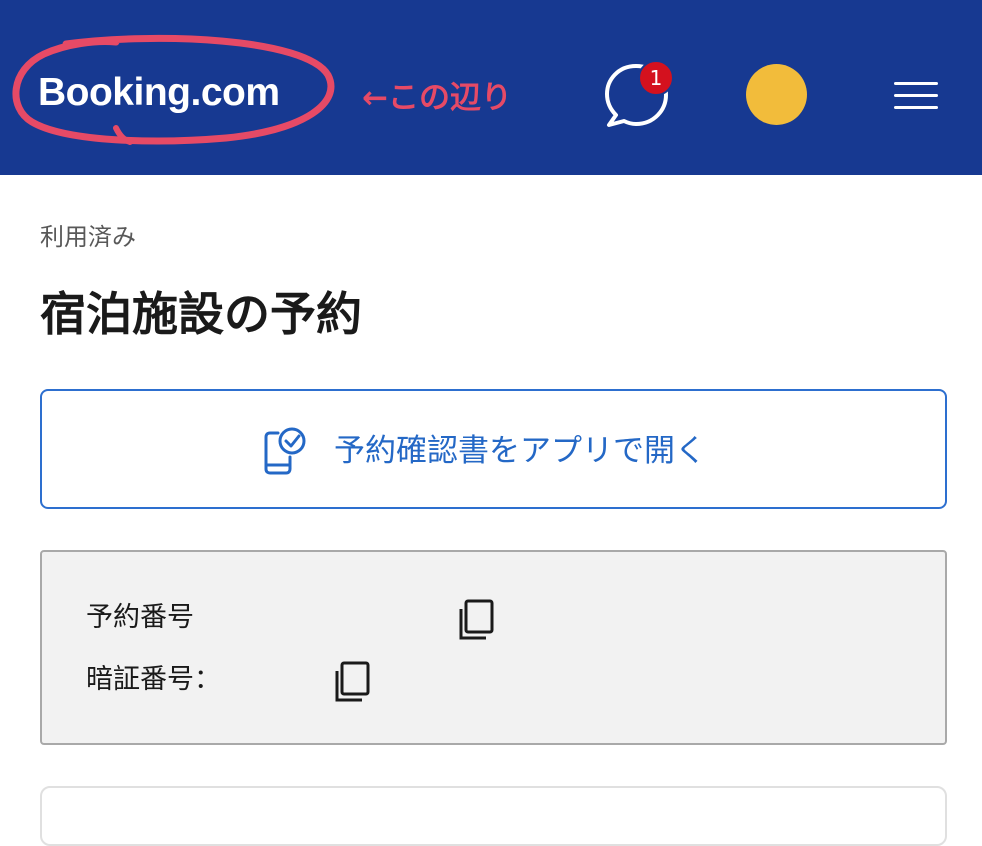  I want to click on phone-check-icon, so click(285, 451).